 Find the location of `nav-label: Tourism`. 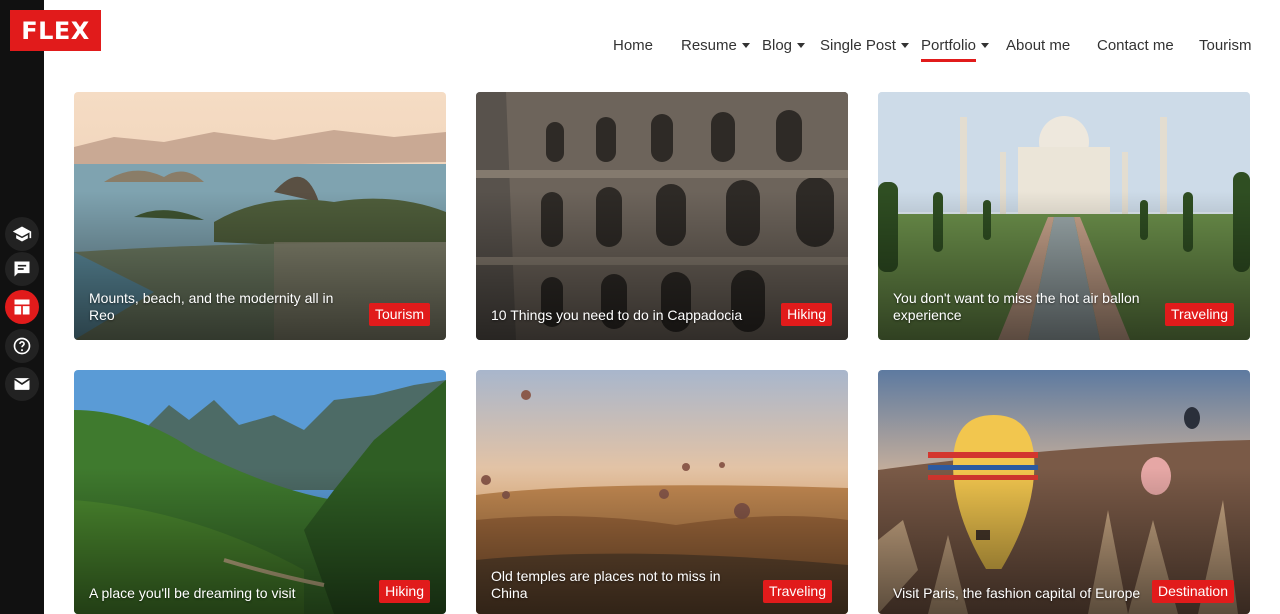

nav-label: Tourism is located at coordinates (1225, 45).